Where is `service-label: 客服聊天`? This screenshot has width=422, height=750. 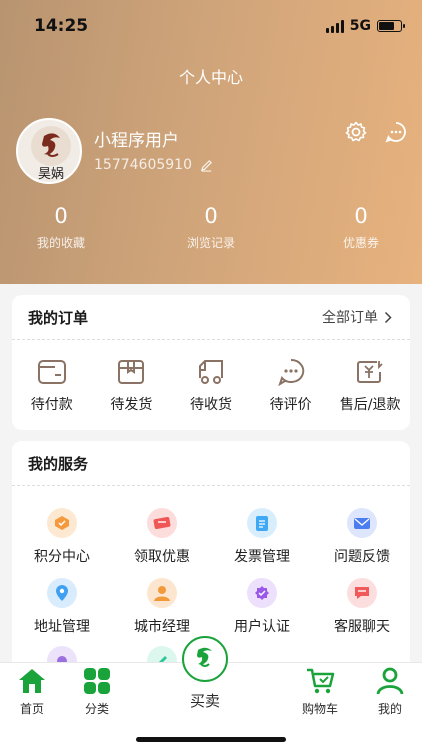
service-label: 客服聊天 is located at coordinates (362, 627).